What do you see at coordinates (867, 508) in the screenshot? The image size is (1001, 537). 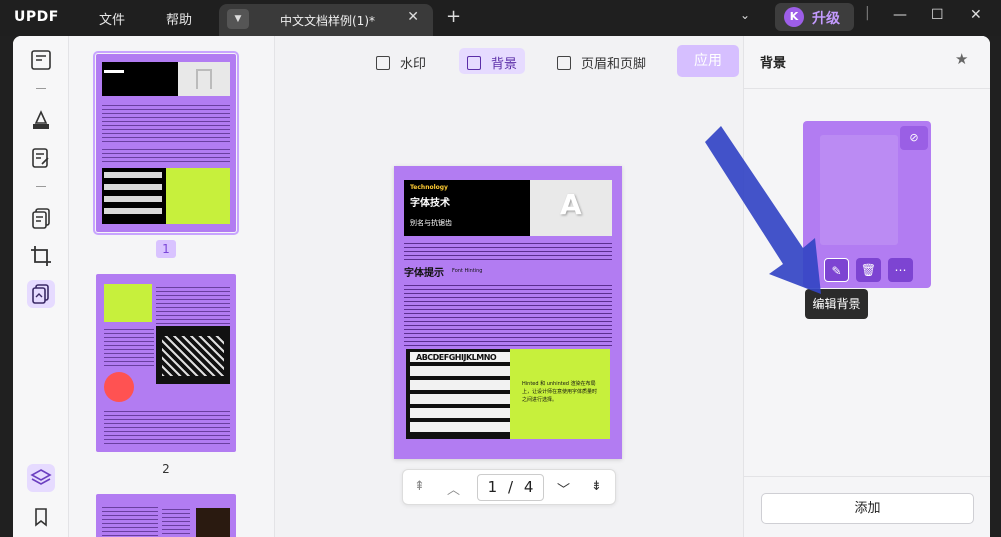 I see `add-background-button: 添加` at bounding box center [867, 508].